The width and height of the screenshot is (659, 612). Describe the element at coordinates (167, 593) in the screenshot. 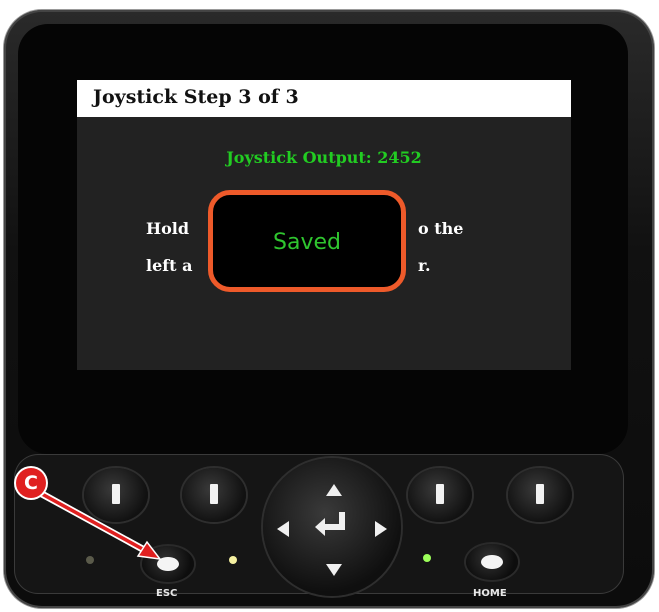

I see `esc-label: ESC` at that location.